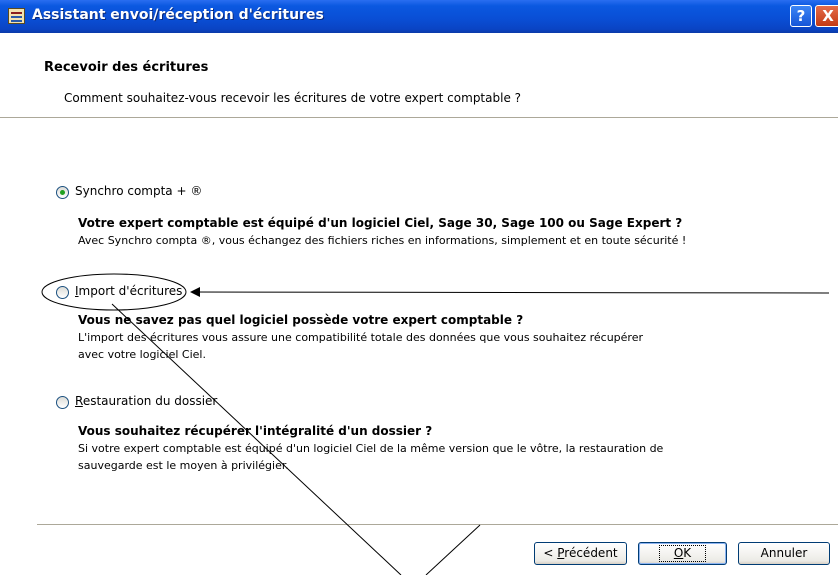  Describe the element at coordinates (79, 401) in the screenshot. I see `restauration-label-accel: R` at that location.